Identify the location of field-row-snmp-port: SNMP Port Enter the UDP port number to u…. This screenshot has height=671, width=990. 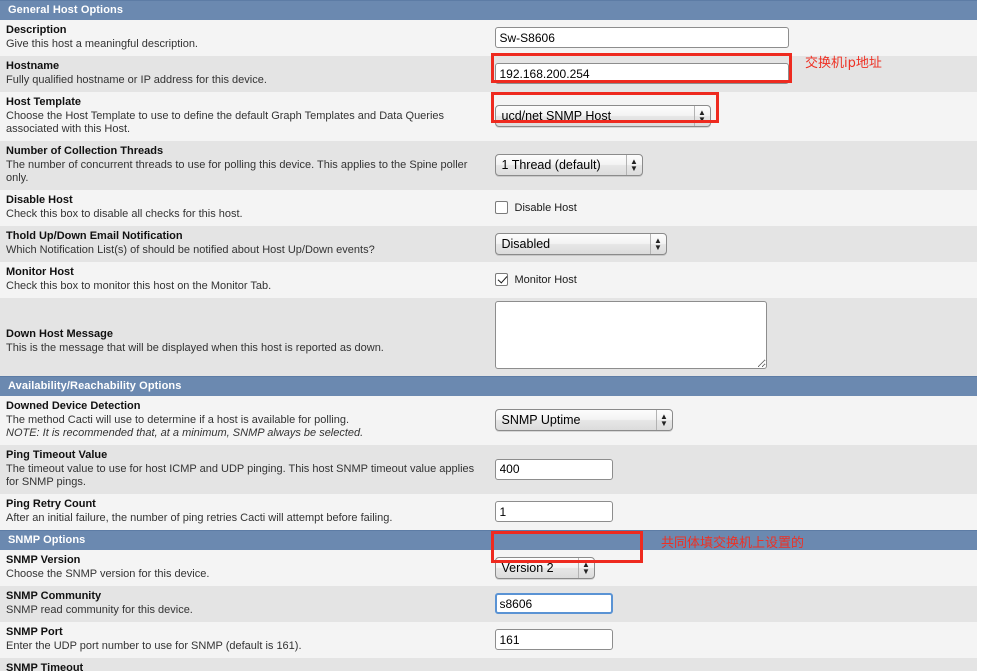
(488, 640).